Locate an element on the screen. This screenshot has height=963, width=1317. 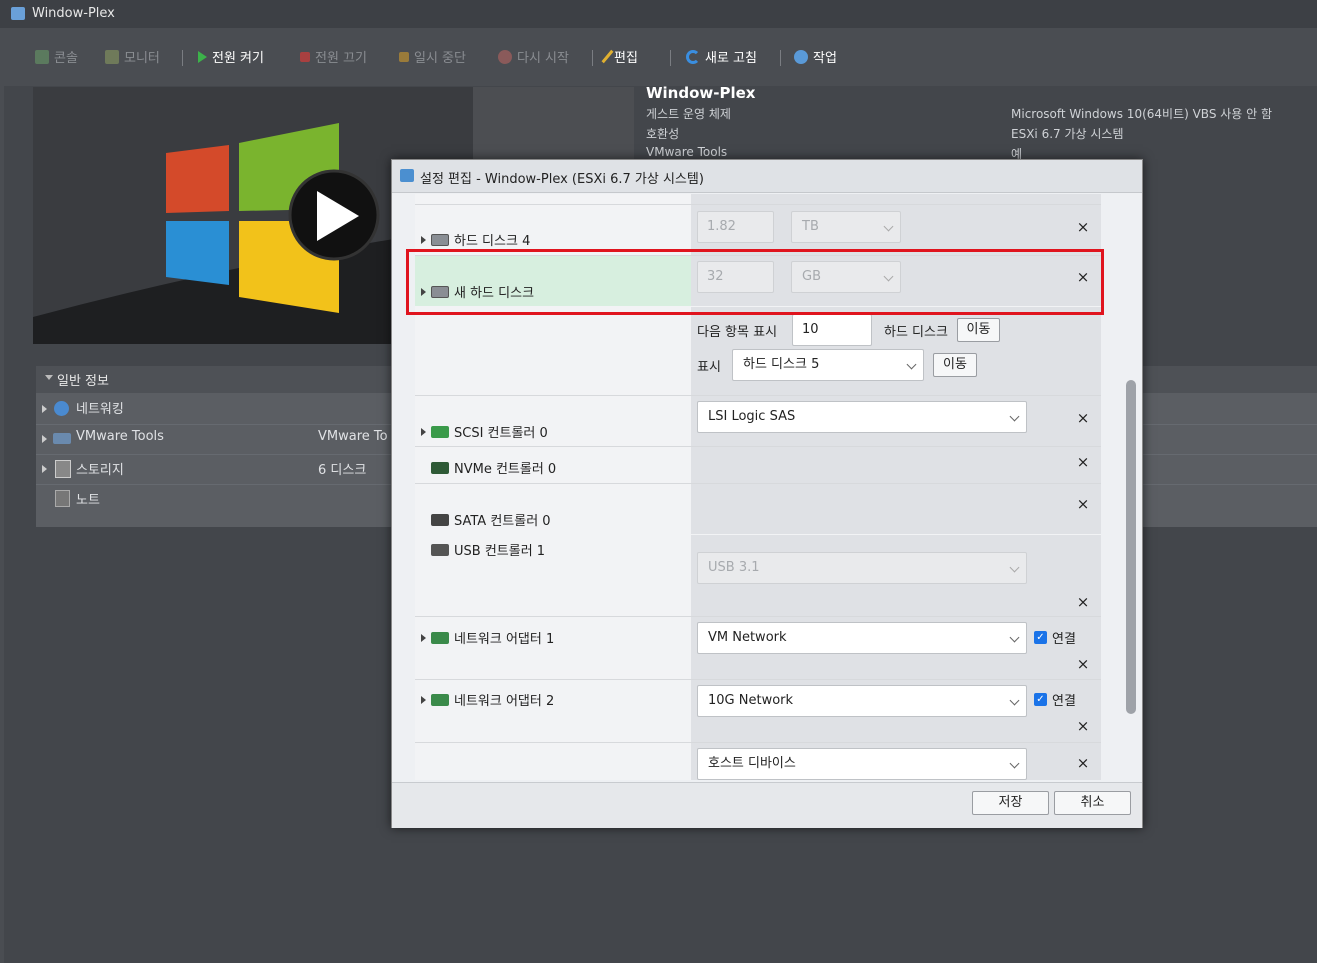
window-titlebar: Window-Plex is located at coordinates (658, 14).